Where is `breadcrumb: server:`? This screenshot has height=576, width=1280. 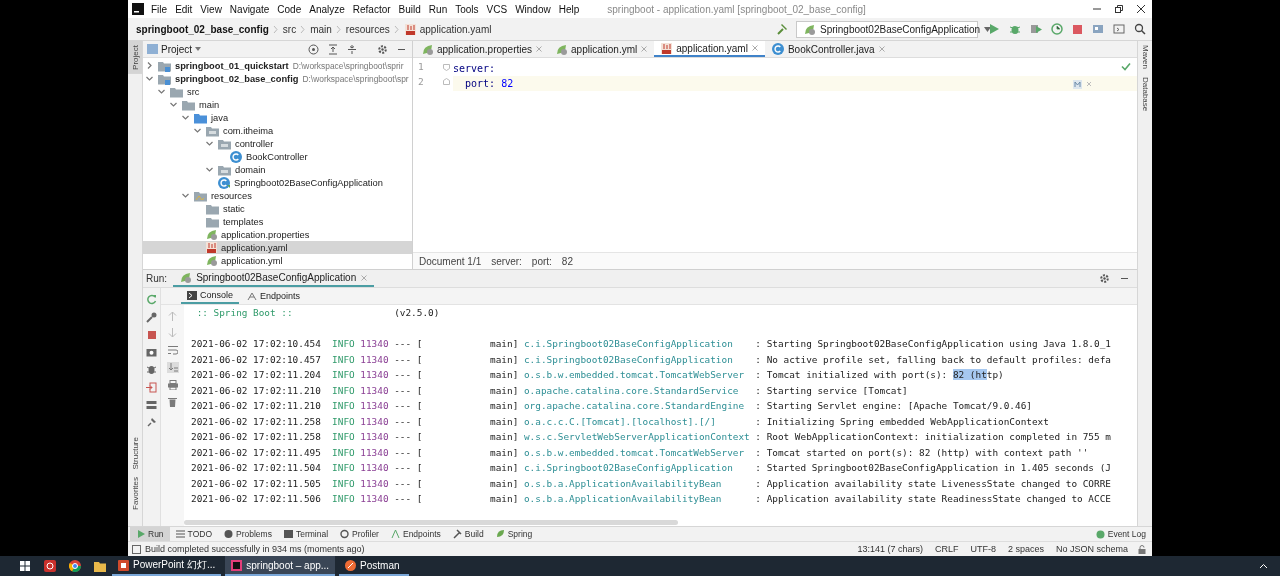
breadcrumb: server: is located at coordinates (506, 261).